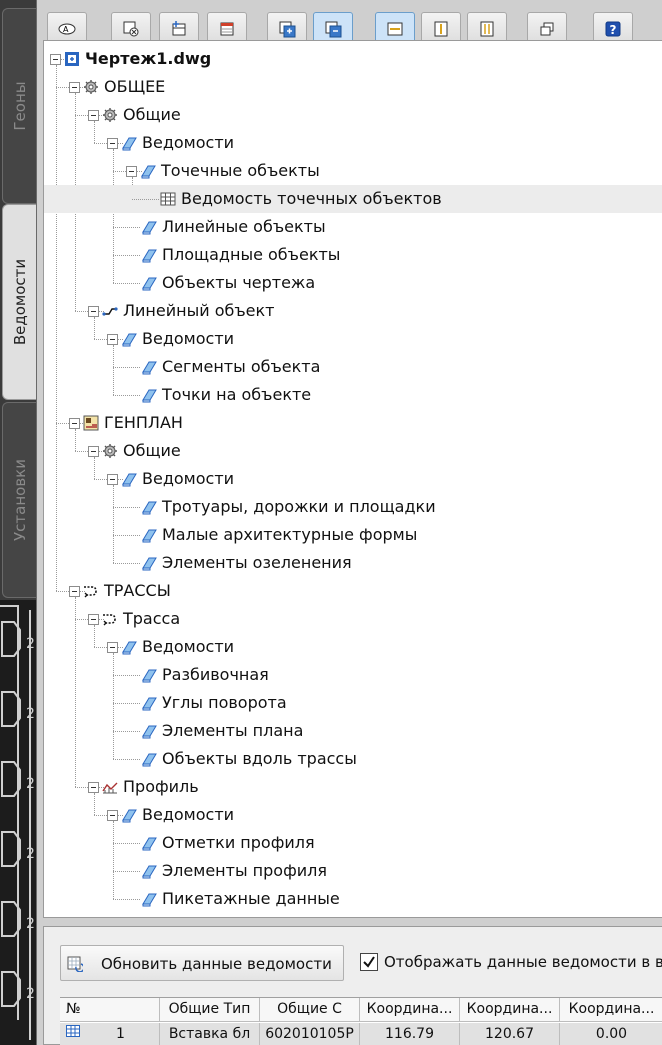 The height and width of the screenshot is (1045, 662). I want to click on tree-node-6: Линейные объекты, so click(353, 227).